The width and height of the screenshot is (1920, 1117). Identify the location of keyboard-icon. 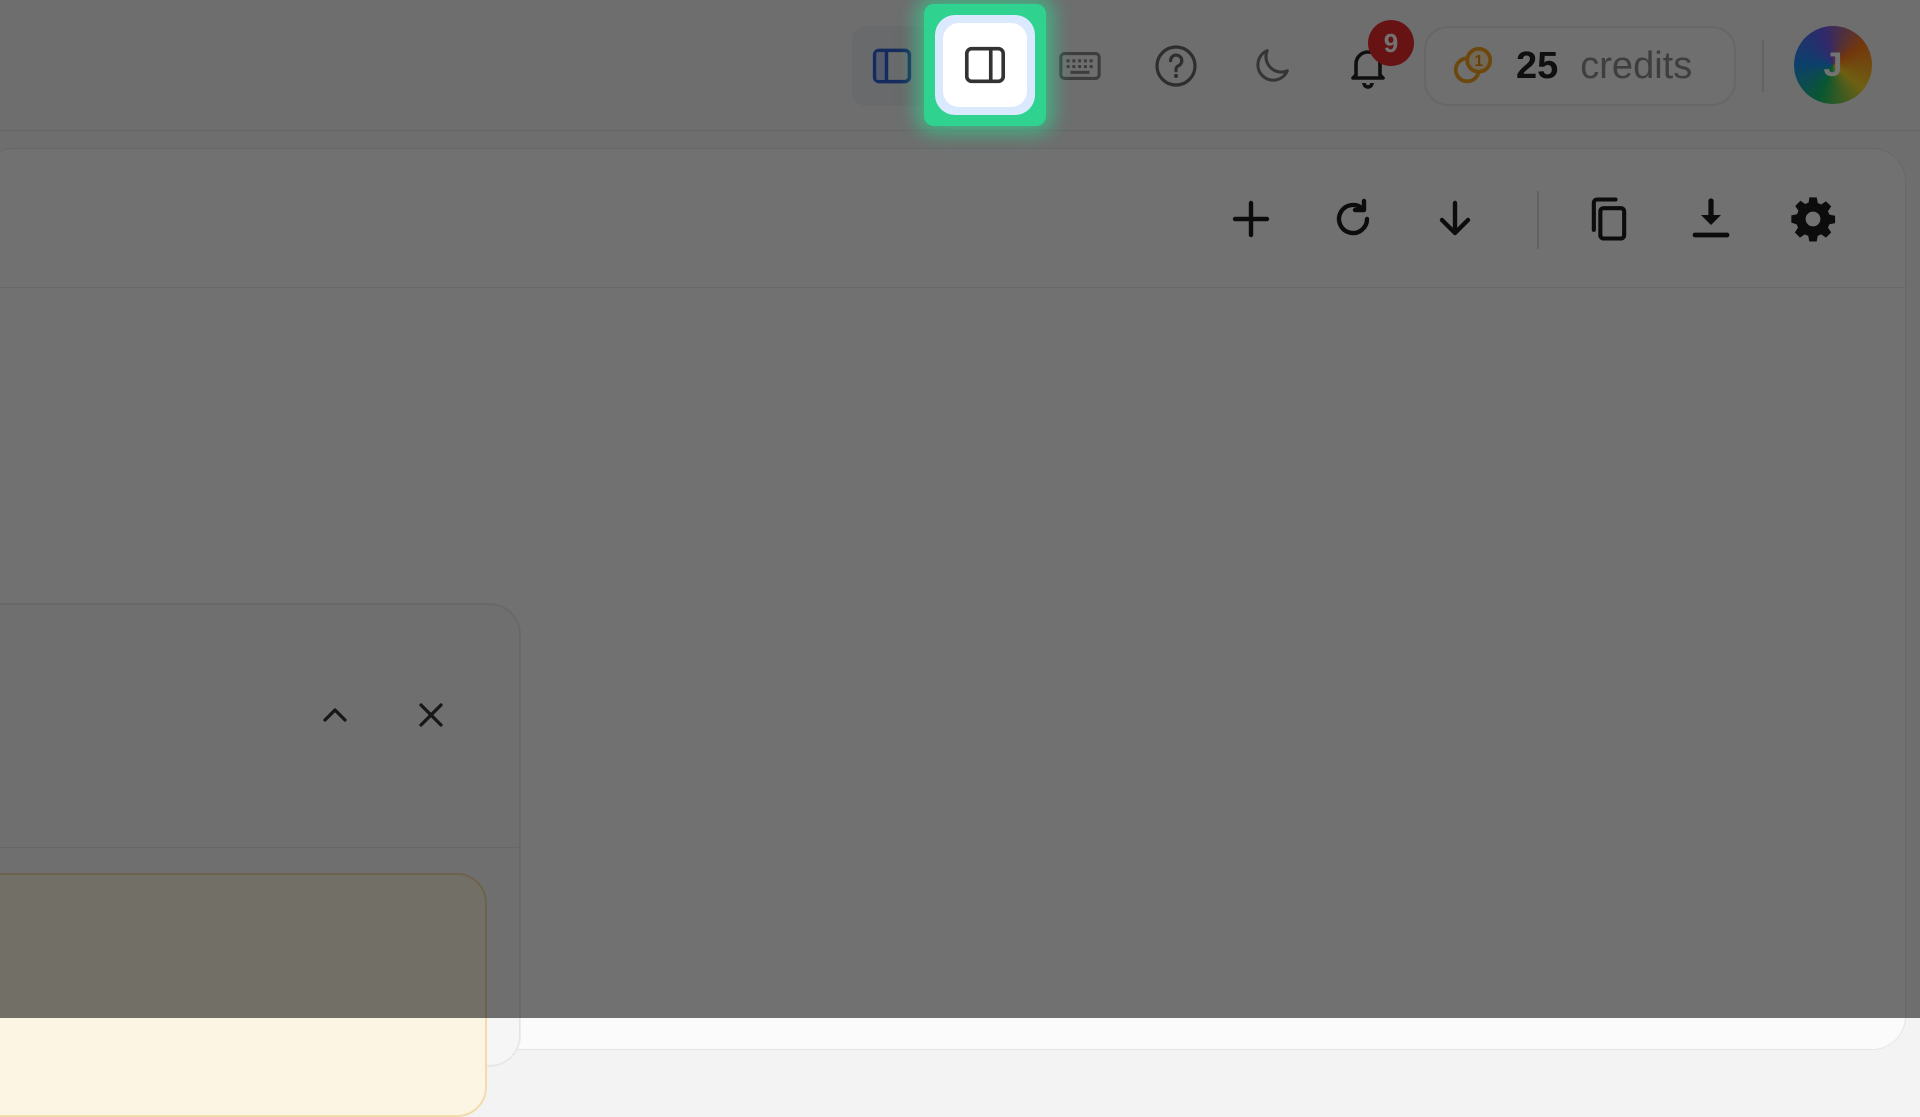
(1080, 66).